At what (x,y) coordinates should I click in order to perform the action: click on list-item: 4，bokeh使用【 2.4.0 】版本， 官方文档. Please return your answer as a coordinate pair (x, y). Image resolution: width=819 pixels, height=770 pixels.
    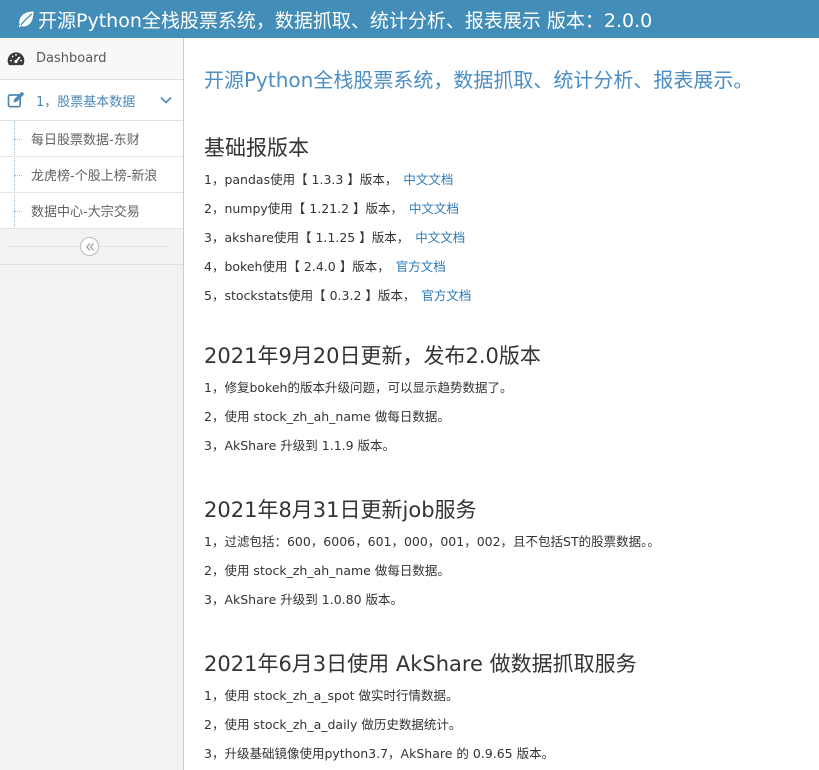
    Looking at the image, I should click on (504, 266).